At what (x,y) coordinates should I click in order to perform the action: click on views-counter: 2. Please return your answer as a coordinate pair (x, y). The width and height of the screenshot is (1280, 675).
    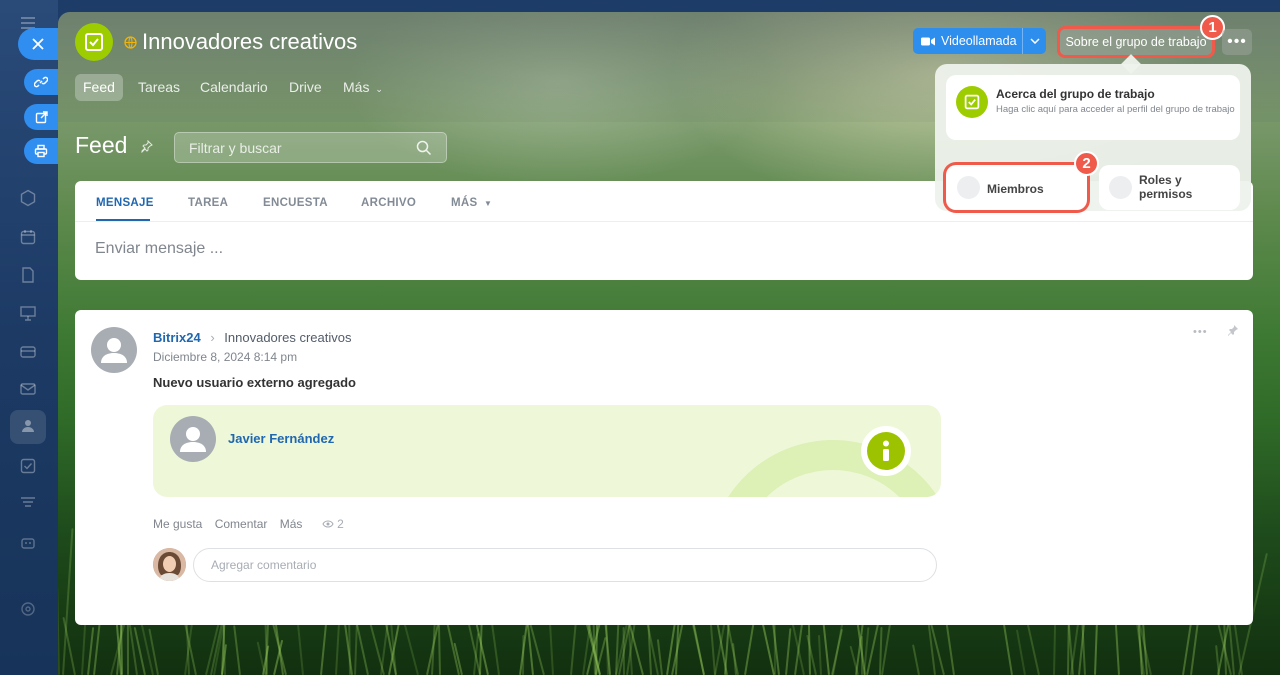
    Looking at the image, I should click on (333, 524).